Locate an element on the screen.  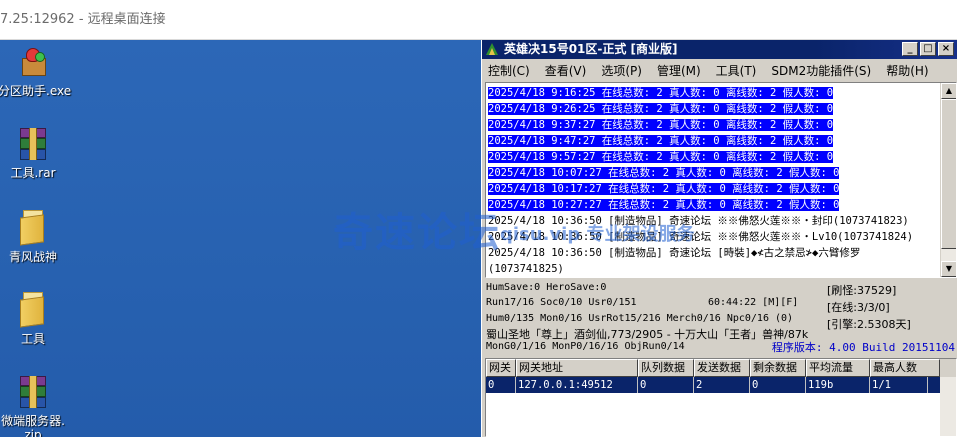
table-header: 网关 网关地址 队列数据 发送数据 剩余数据 平均流量 最高人数 is located at coordinates (721, 368).